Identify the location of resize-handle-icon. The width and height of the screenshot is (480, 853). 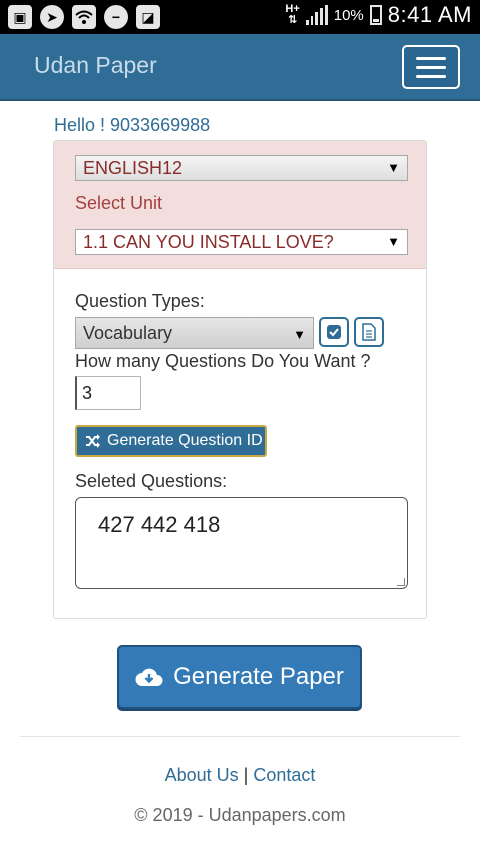
(401, 582).